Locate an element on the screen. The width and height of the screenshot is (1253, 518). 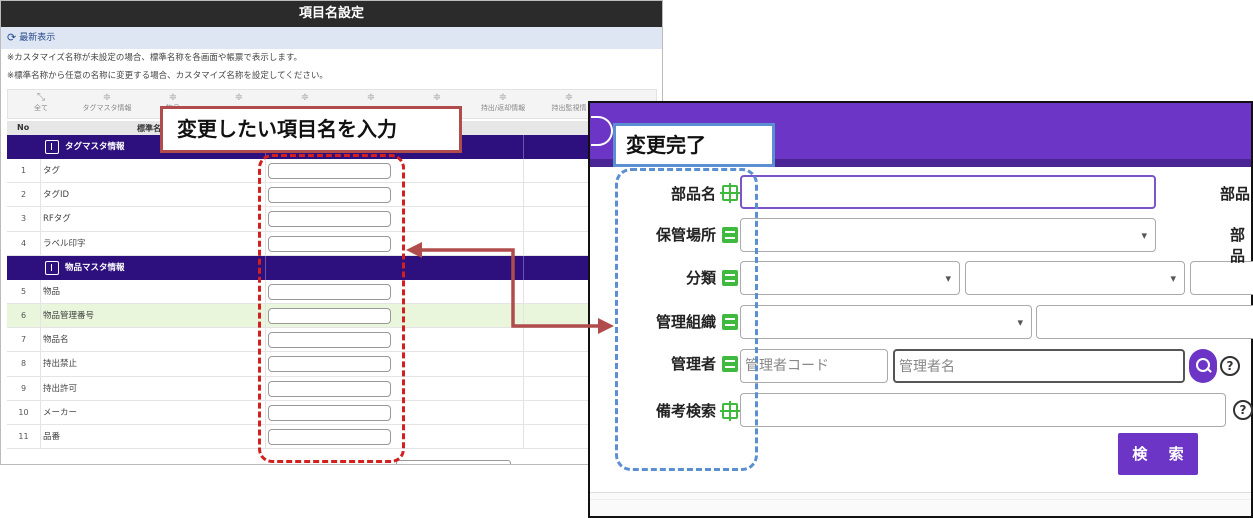
connector-arrow is located at coordinates (510, 288).